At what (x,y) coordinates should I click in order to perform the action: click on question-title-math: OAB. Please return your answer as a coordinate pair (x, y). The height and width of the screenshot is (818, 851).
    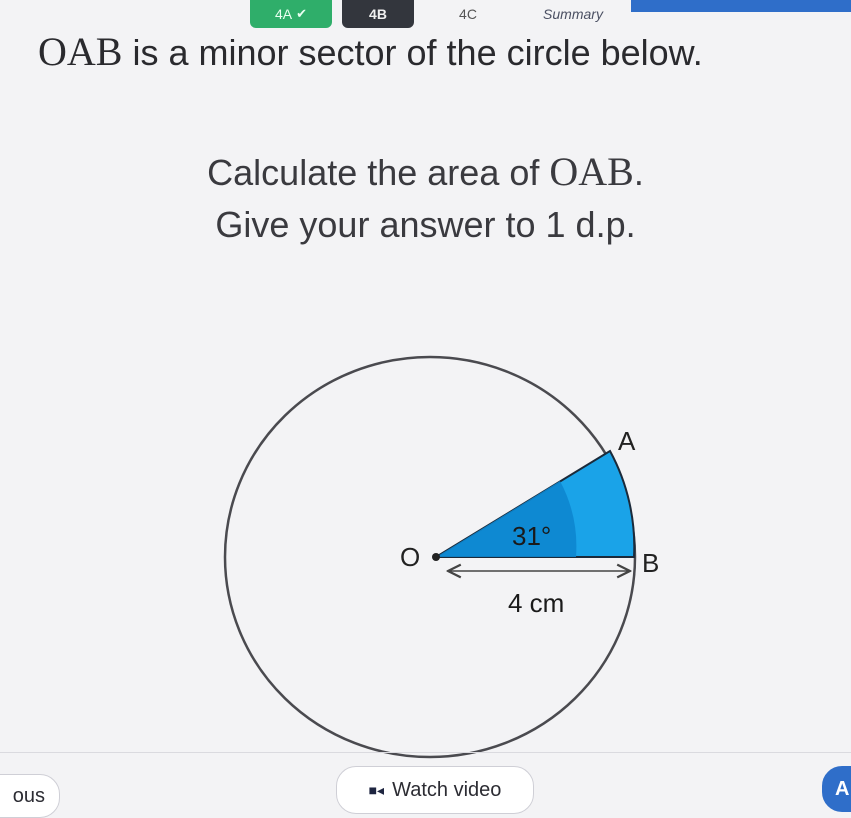
    Looking at the image, I should click on (80, 51).